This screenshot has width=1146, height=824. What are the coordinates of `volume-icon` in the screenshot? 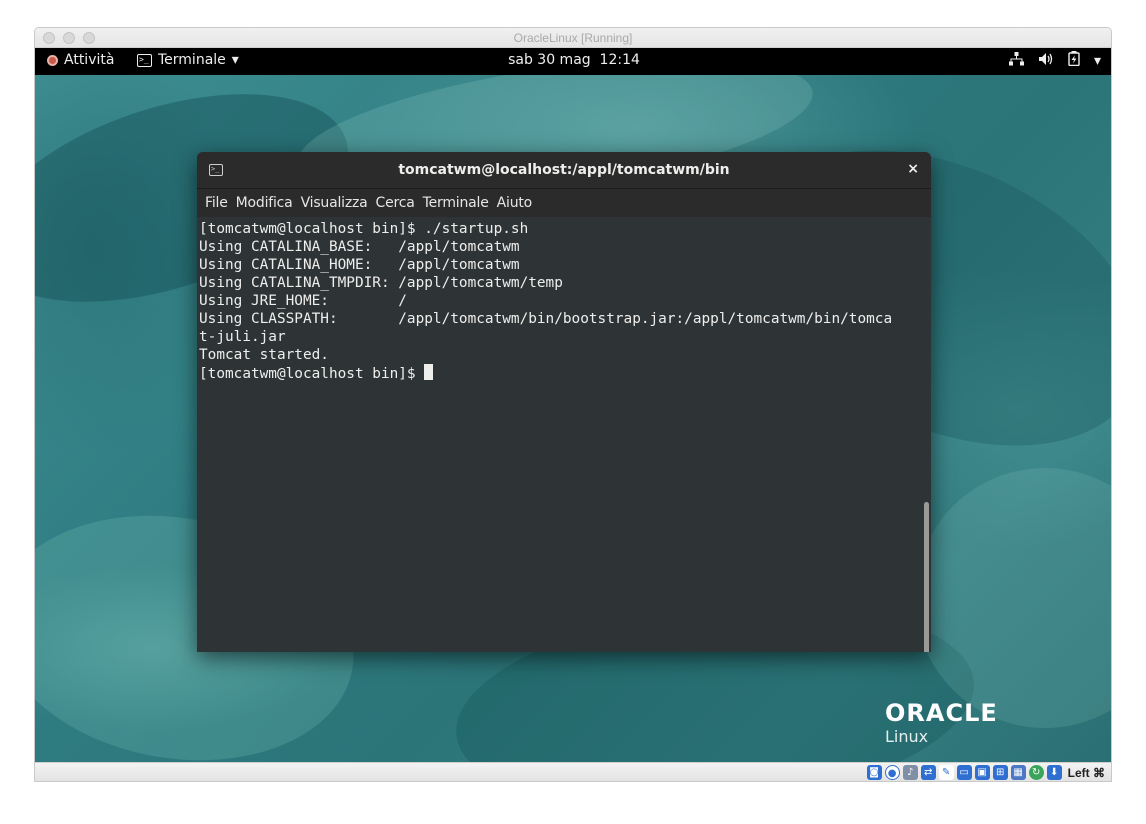 It's located at (1046, 61).